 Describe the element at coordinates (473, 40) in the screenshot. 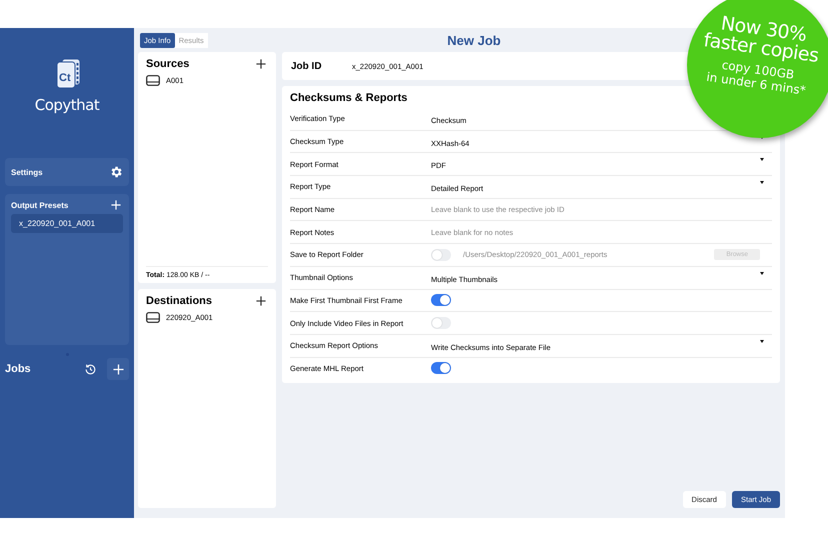

I see `page-title: New Job` at that location.